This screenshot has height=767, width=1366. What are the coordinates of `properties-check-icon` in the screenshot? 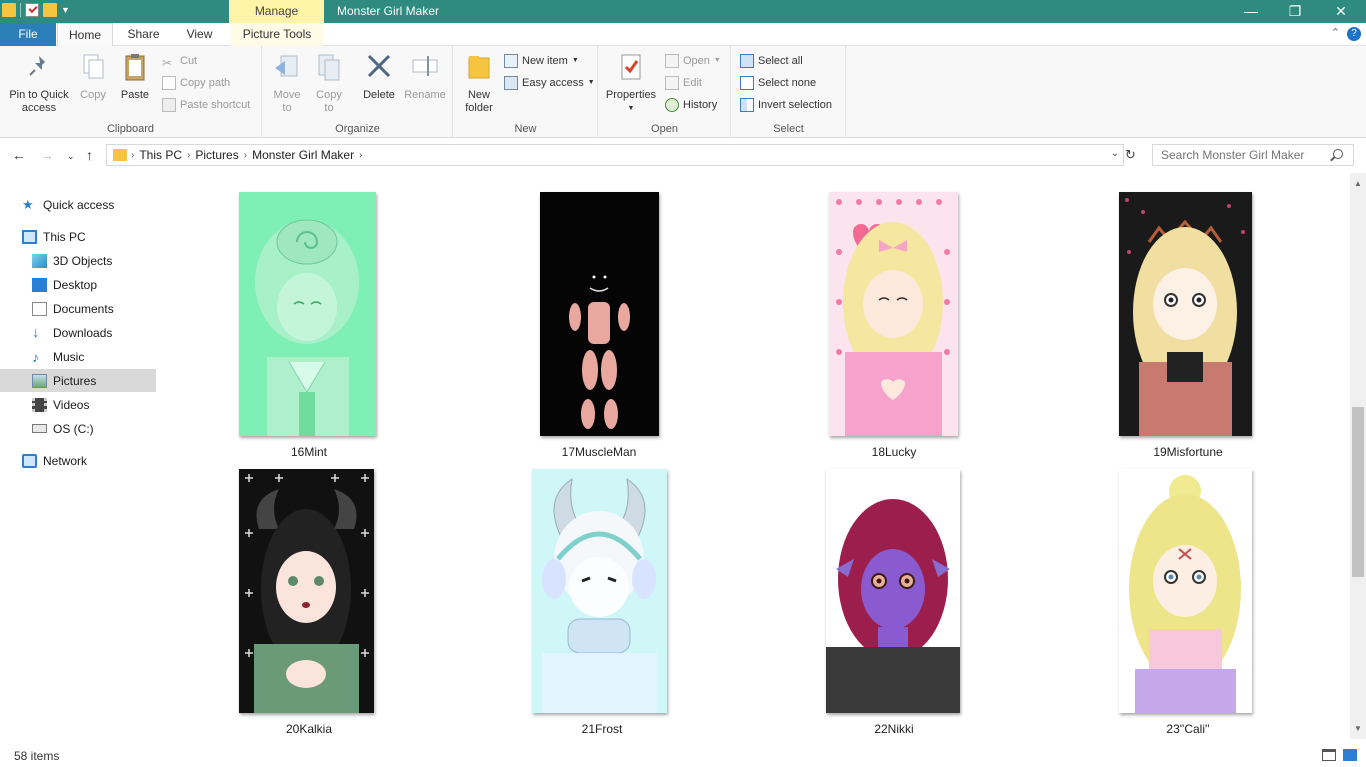 It's located at (32, 10).